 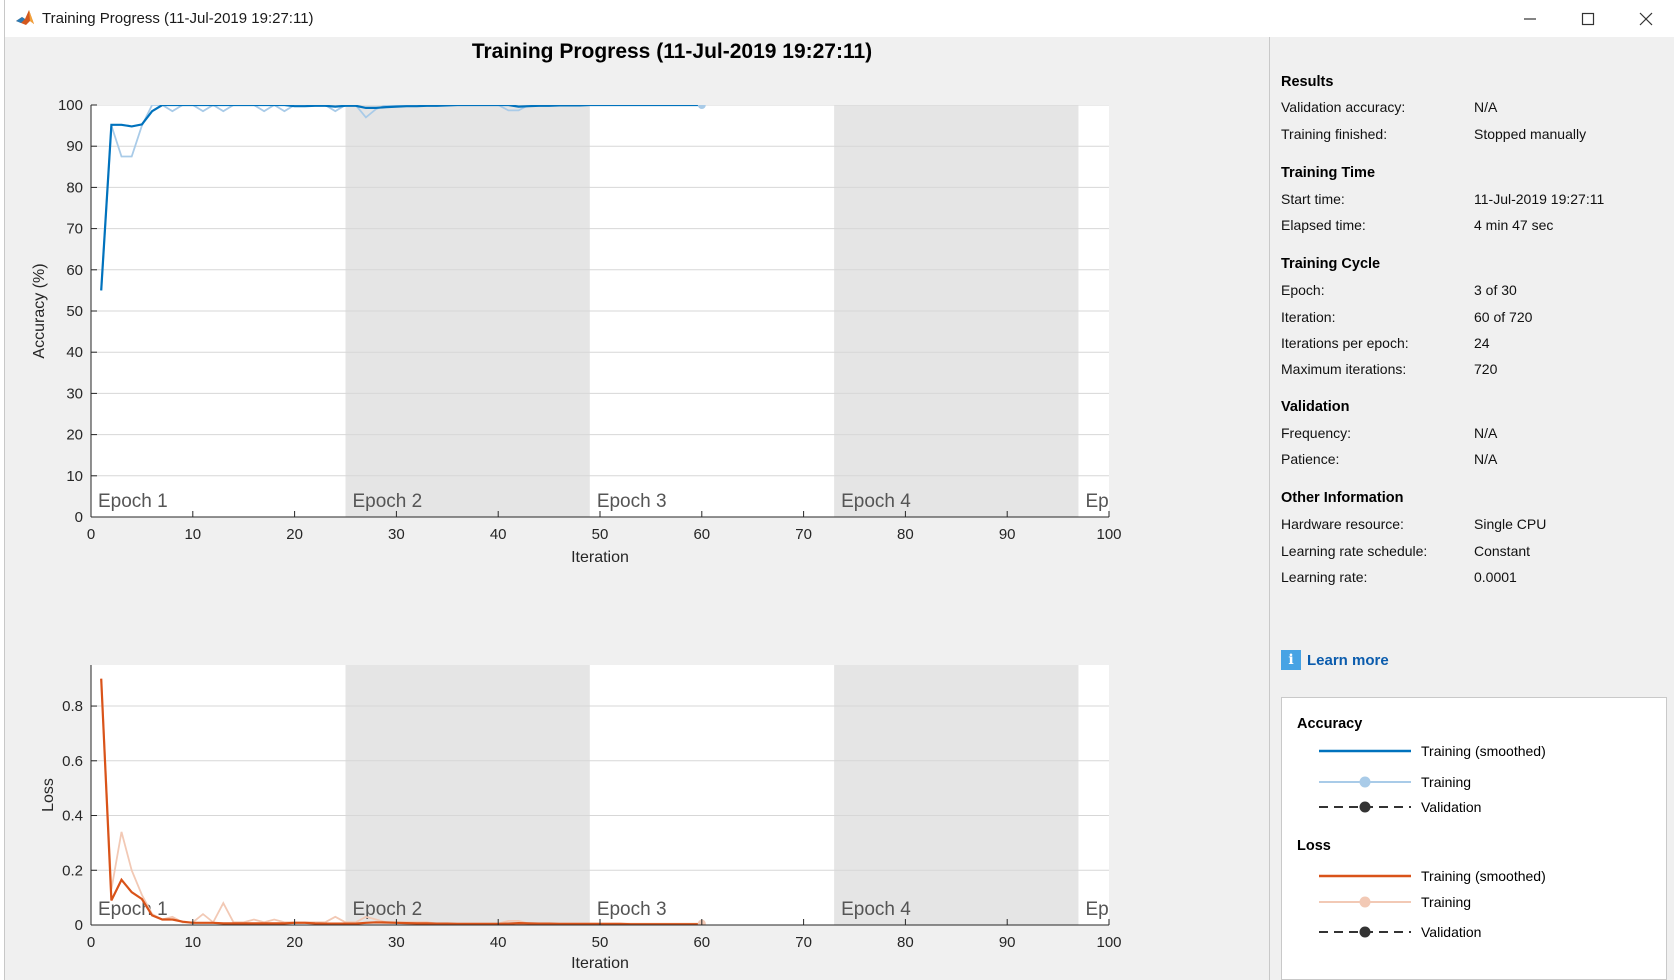 I want to click on epoch-label: Epoch 5, so click(x=1120, y=501).